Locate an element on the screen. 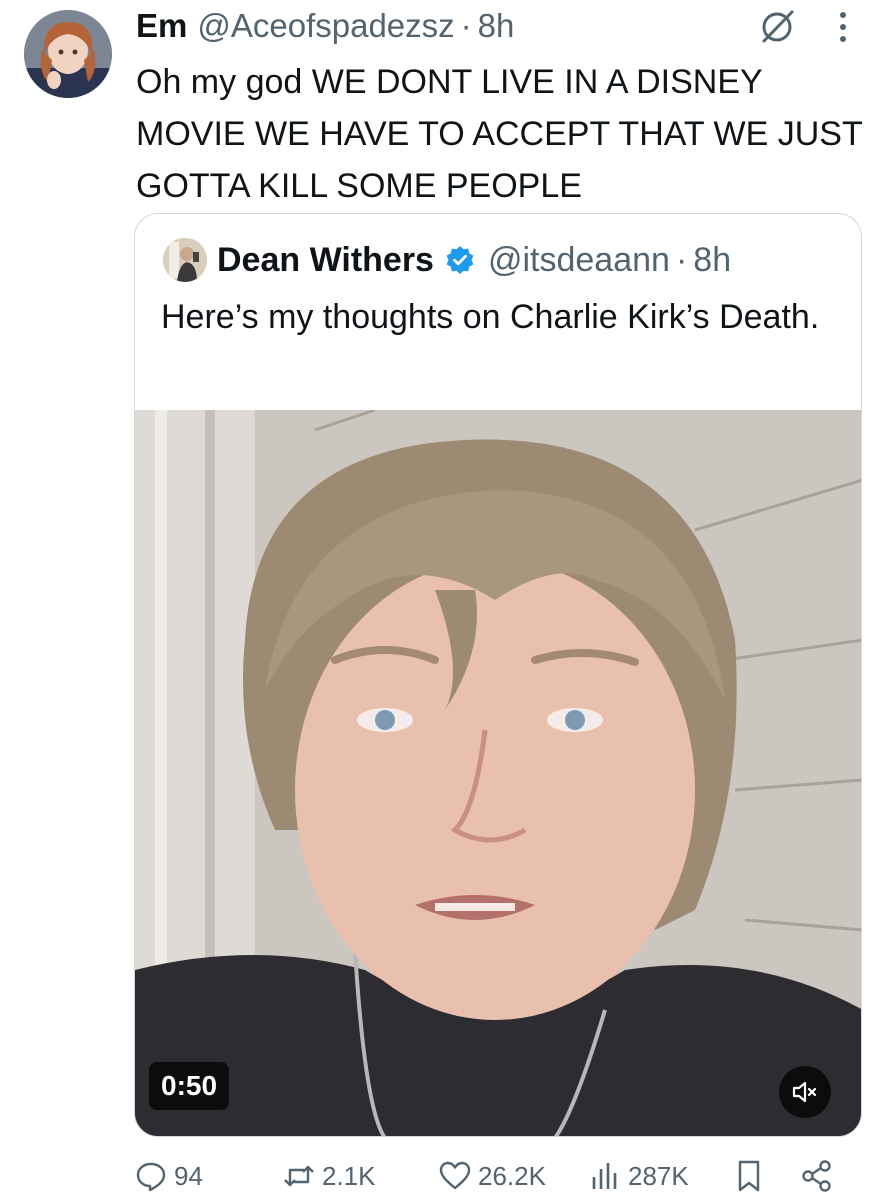 Image resolution: width=887 pixels, height=1200 pixels. grok-icon is located at coordinates (777, 27).